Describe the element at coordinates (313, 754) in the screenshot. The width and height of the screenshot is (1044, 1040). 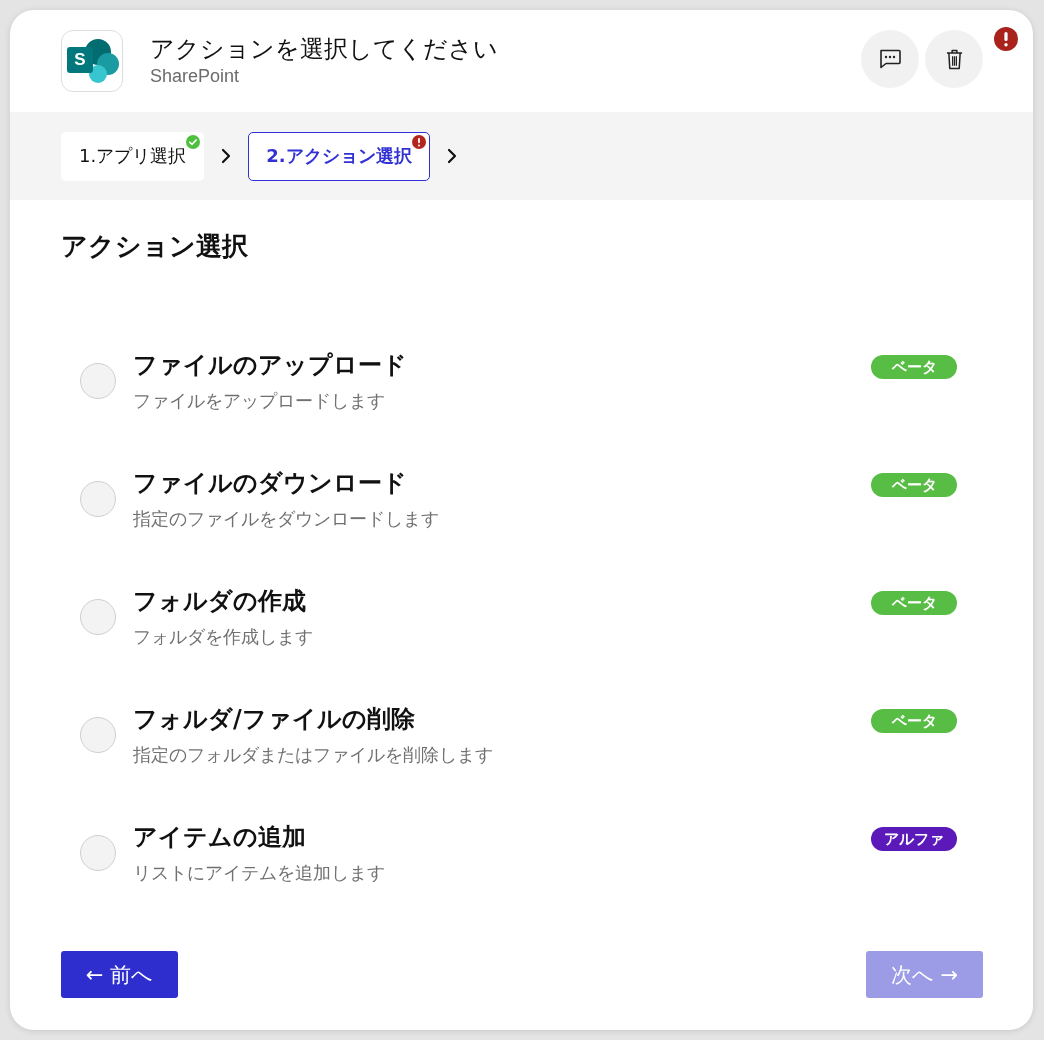
I see `action-description: 指定のフォルダまたはファイルを削除します` at that location.